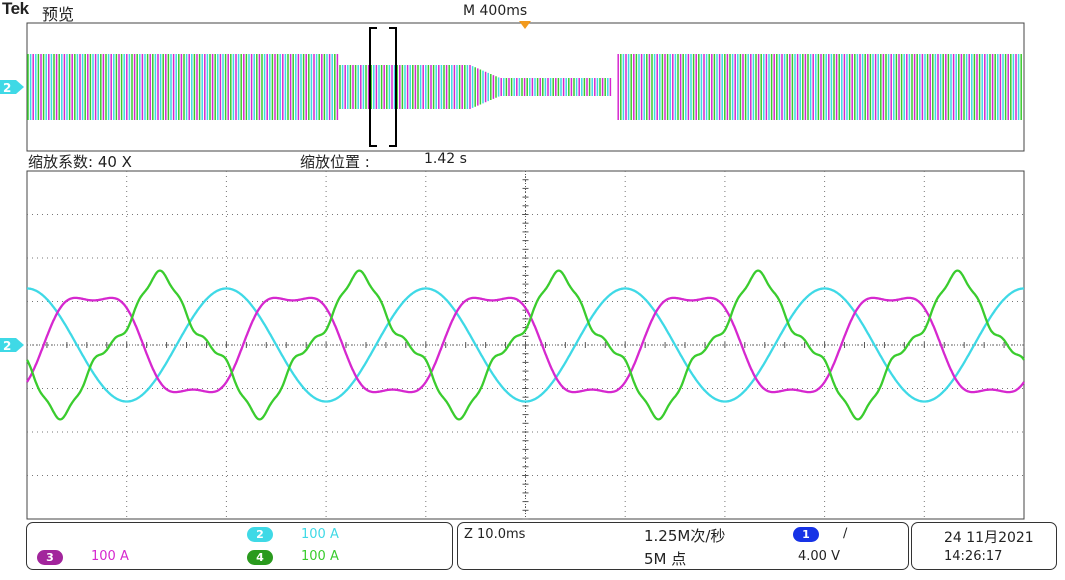 The width and height of the screenshot is (1065, 580). What do you see at coordinates (80, 162) in the screenshot?
I see `zoom-factor: 缩放系数: 40 X` at bounding box center [80, 162].